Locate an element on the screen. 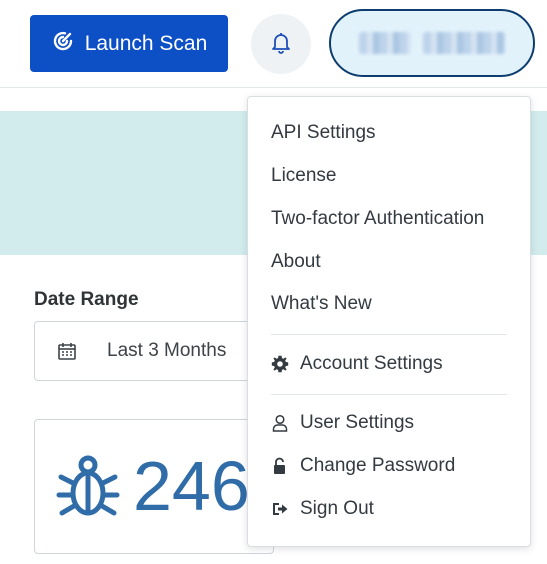  menu-item-label: API Settings is located at coordinates (323, 132).